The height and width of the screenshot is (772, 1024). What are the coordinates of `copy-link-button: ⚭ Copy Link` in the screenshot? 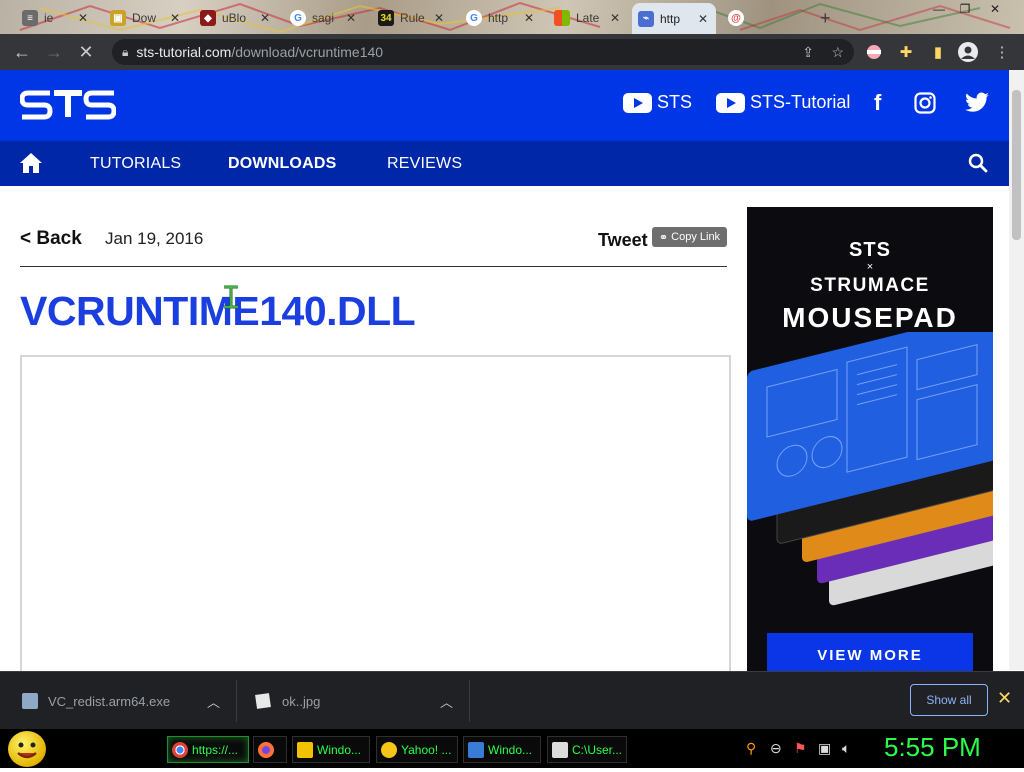 It's located at (689, 237).